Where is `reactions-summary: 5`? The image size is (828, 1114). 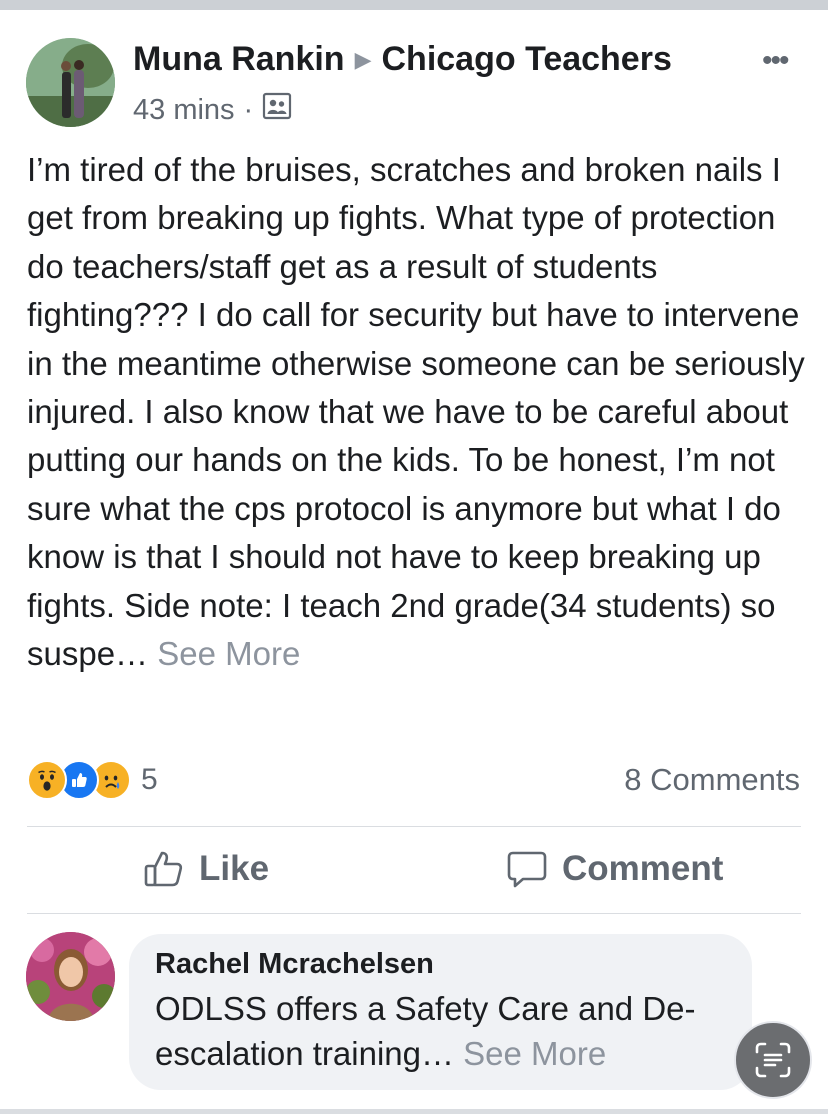
reactions-summary: 5 is located at coordinates (92, 780).